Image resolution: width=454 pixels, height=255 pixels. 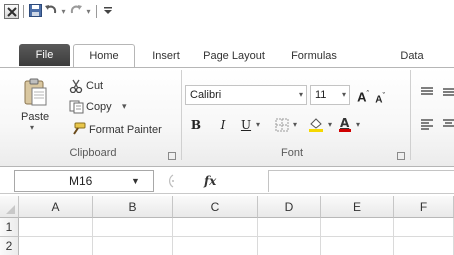 I want to click on formula-bar-resize-icon, so click(x=170, y=182).